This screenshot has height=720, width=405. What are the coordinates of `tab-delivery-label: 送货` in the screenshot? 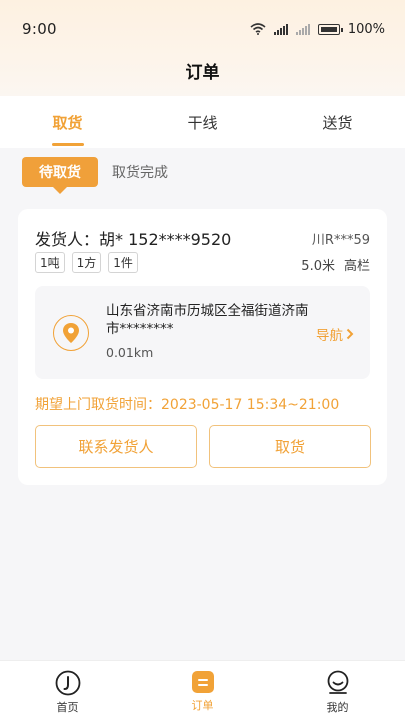 It's located at (337, 122).